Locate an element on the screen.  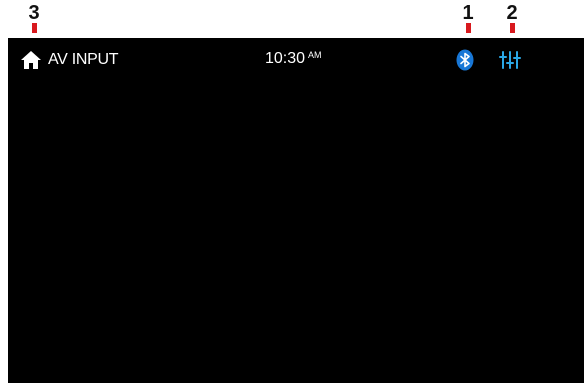
clock-ampm: AM is located at coordinates (315, 55).